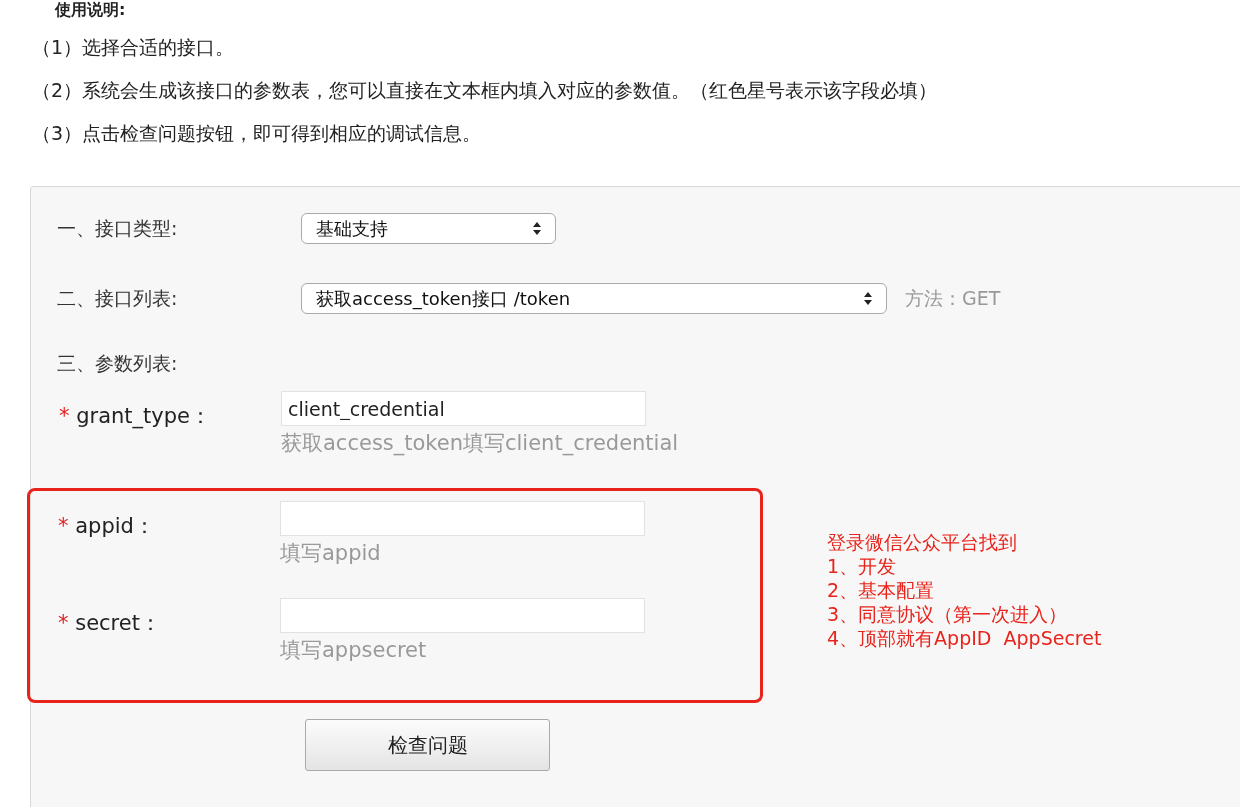 The image size is (1240, 807). I want to click on parameter-hint: 填写appid, so click(331, 553).